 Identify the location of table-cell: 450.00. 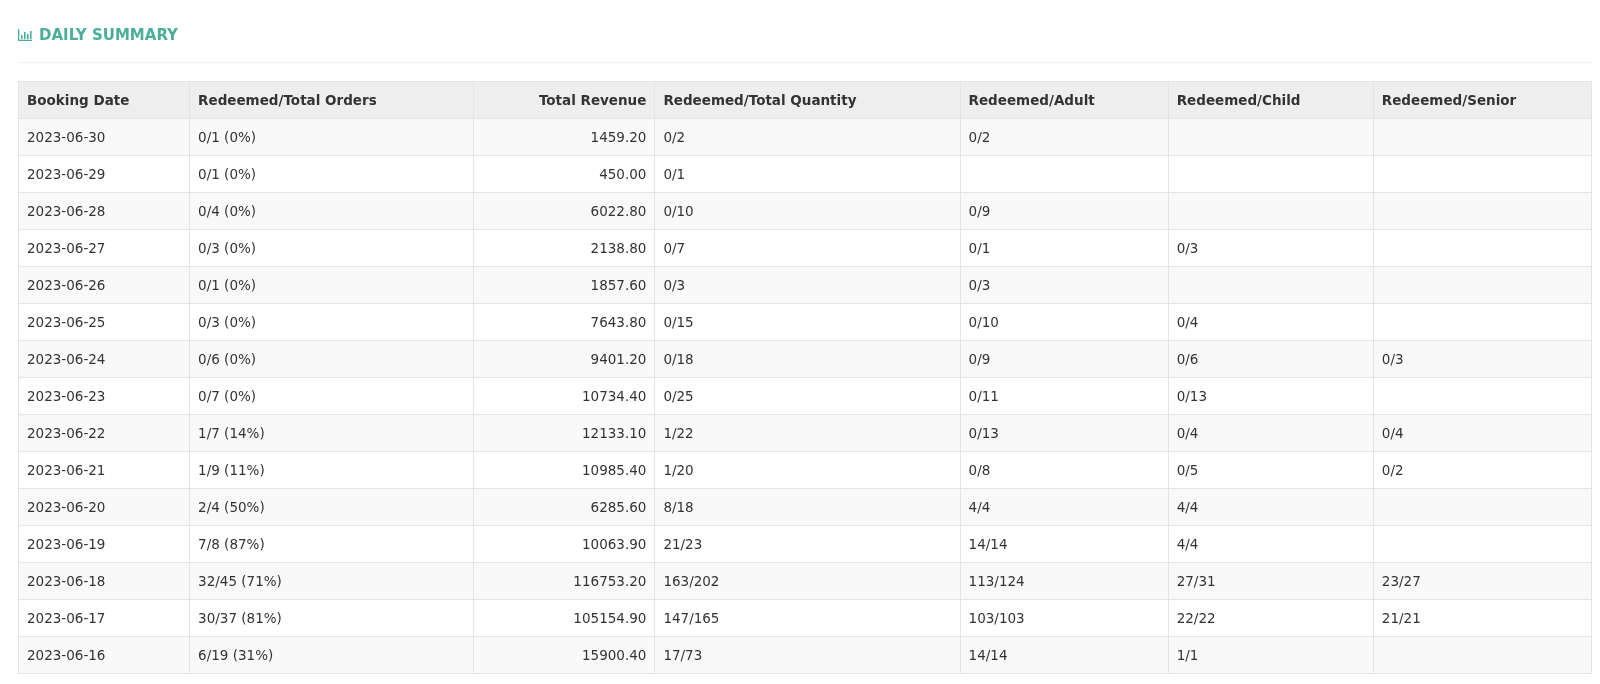
(623, 174).